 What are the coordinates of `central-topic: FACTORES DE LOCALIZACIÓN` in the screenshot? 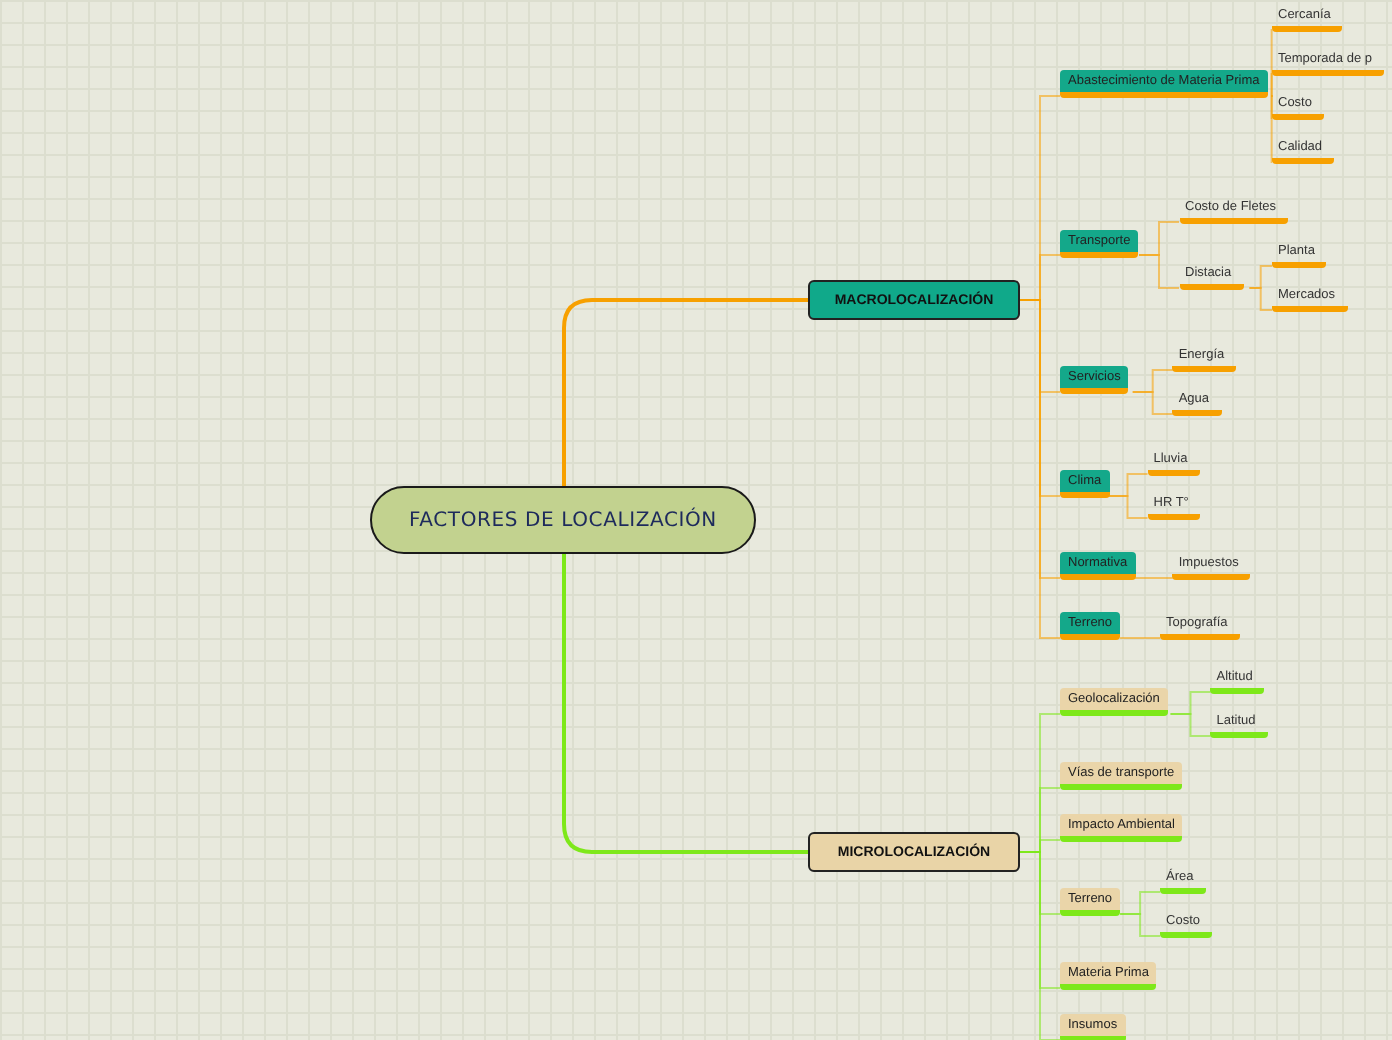 It's located at (563, 520).